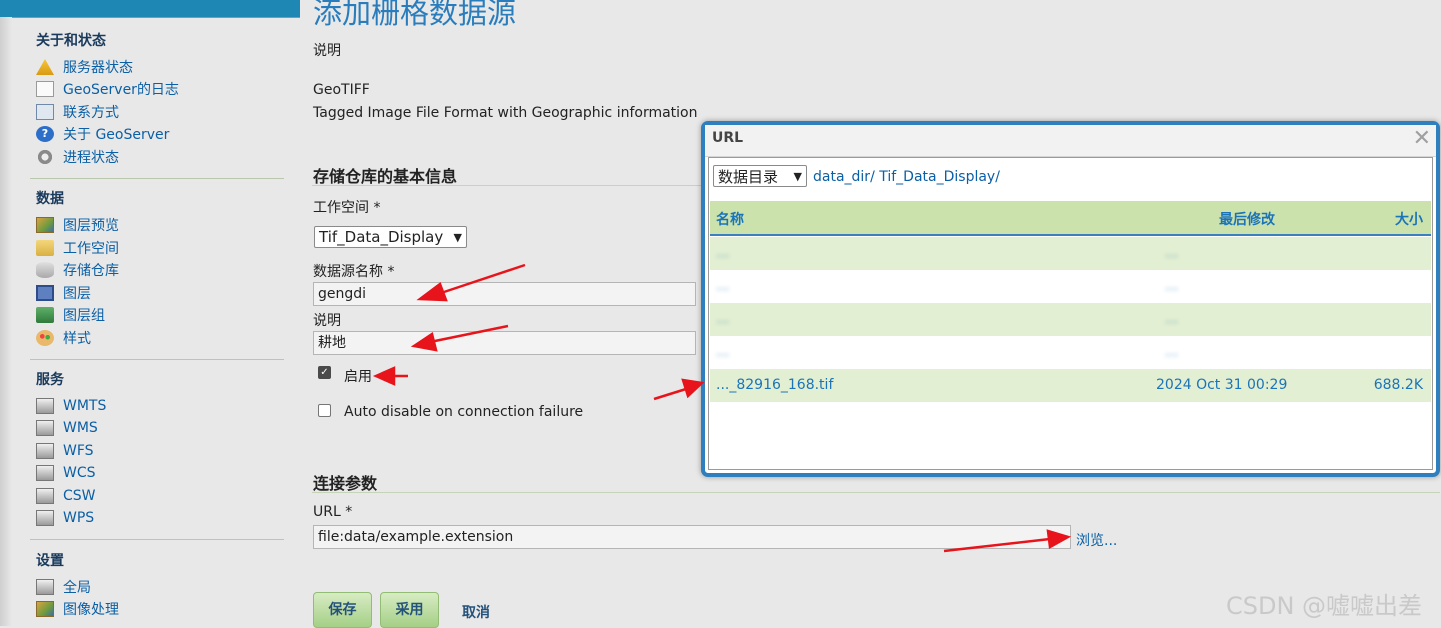  I want to click on nav-wfs: WFS, so click(65, 451).